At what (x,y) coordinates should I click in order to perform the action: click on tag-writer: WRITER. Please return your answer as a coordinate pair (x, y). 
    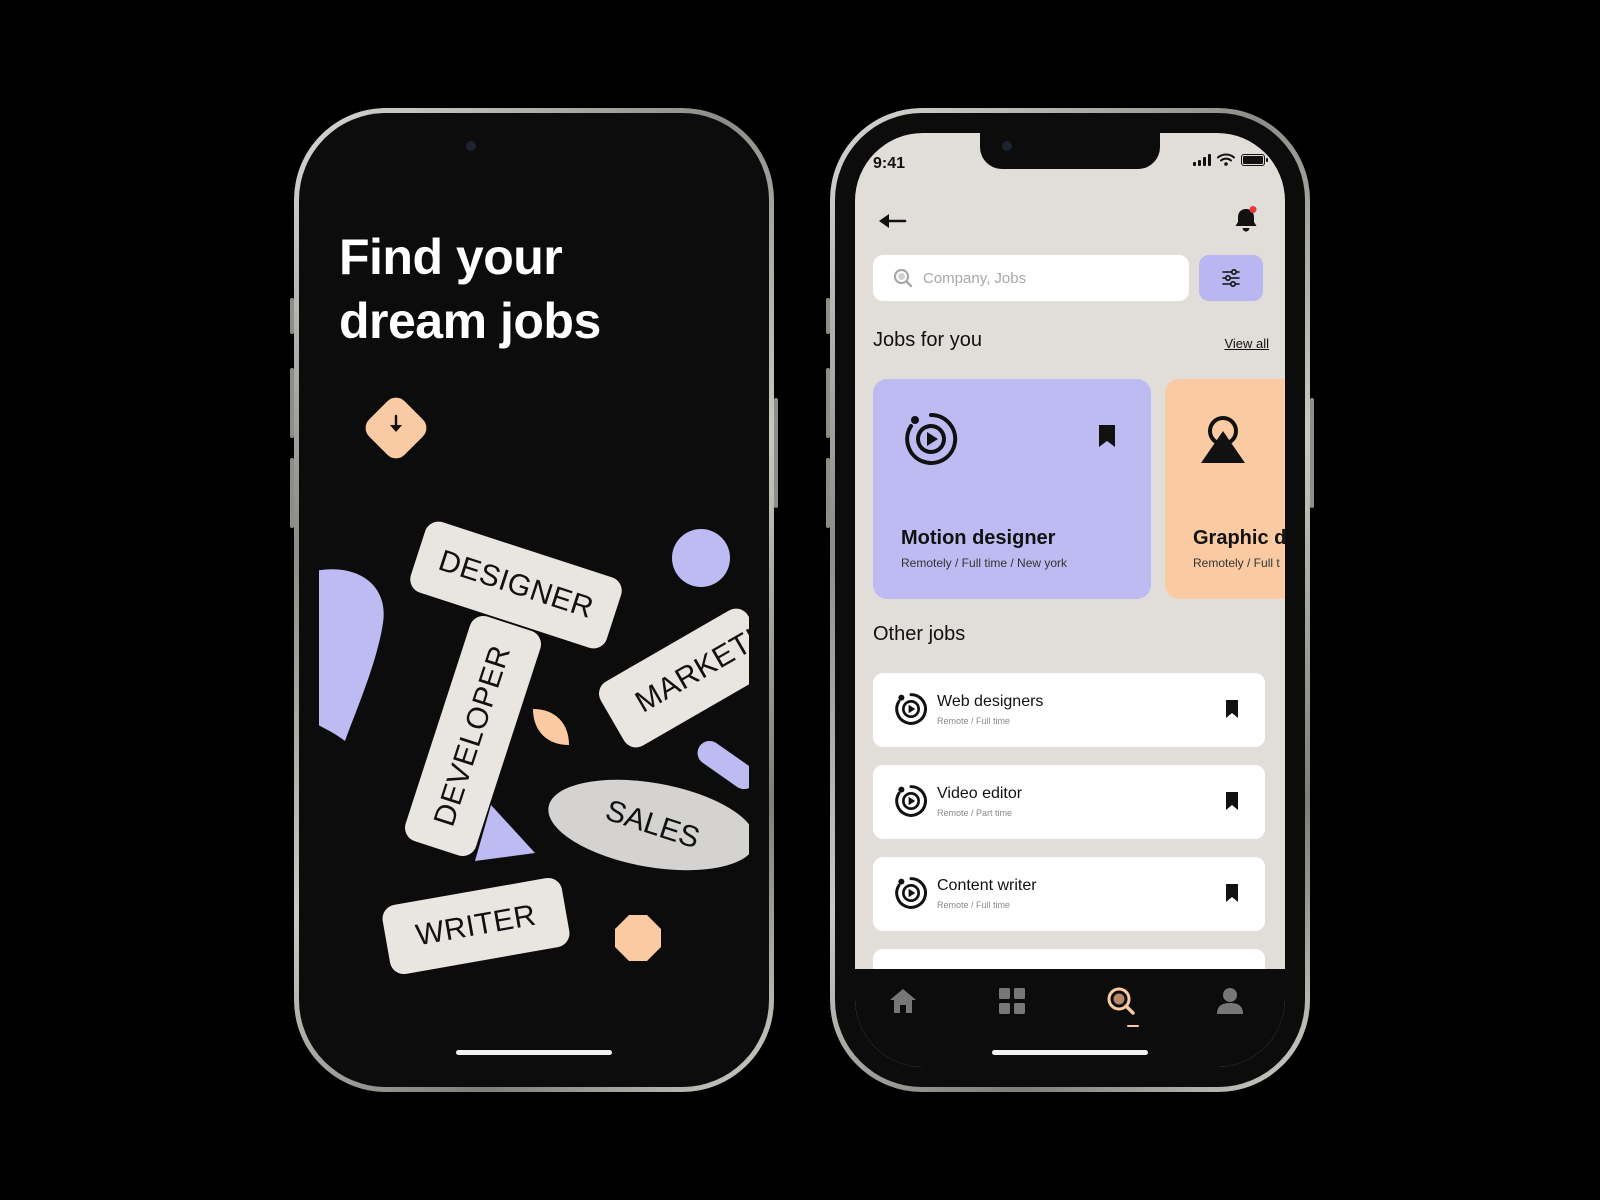
    Looking at the image, I should click on (476, 926).